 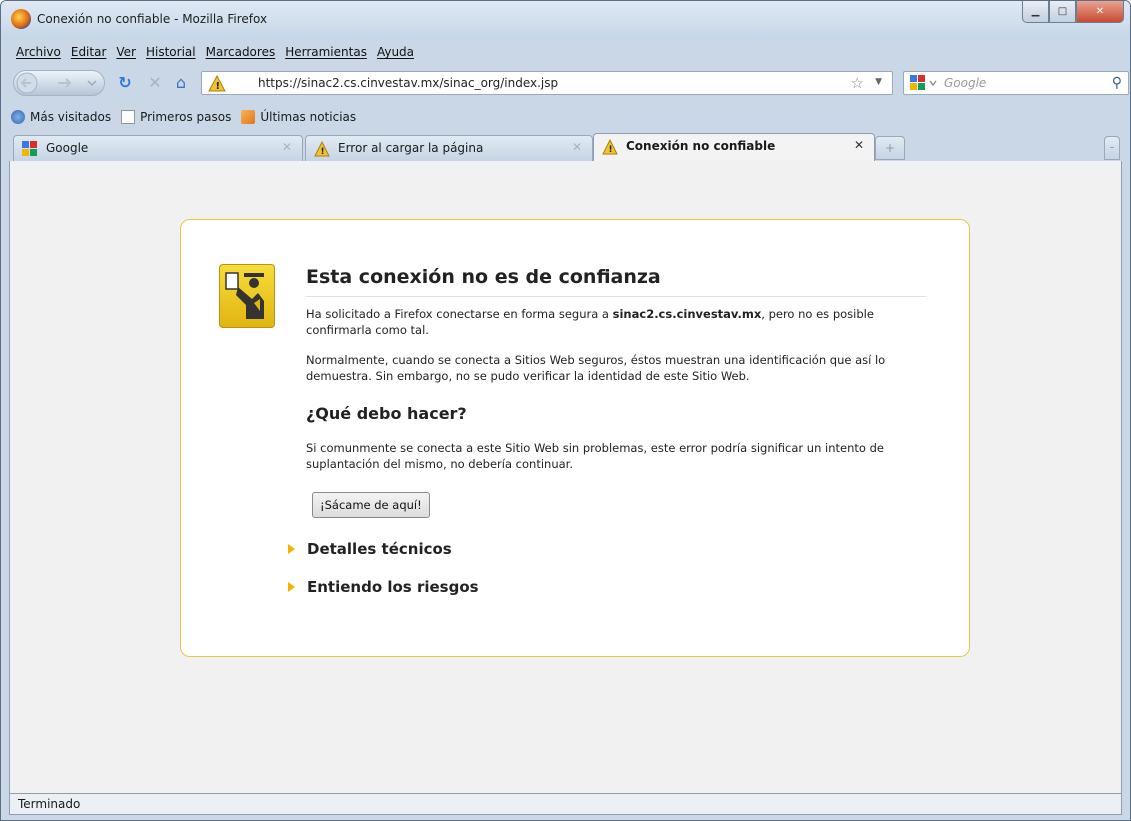 What do you see at coordinates (326, 52) in the screenshot?
I see `menu-herramientas: Herramientas` at bounding box center [326, 52].